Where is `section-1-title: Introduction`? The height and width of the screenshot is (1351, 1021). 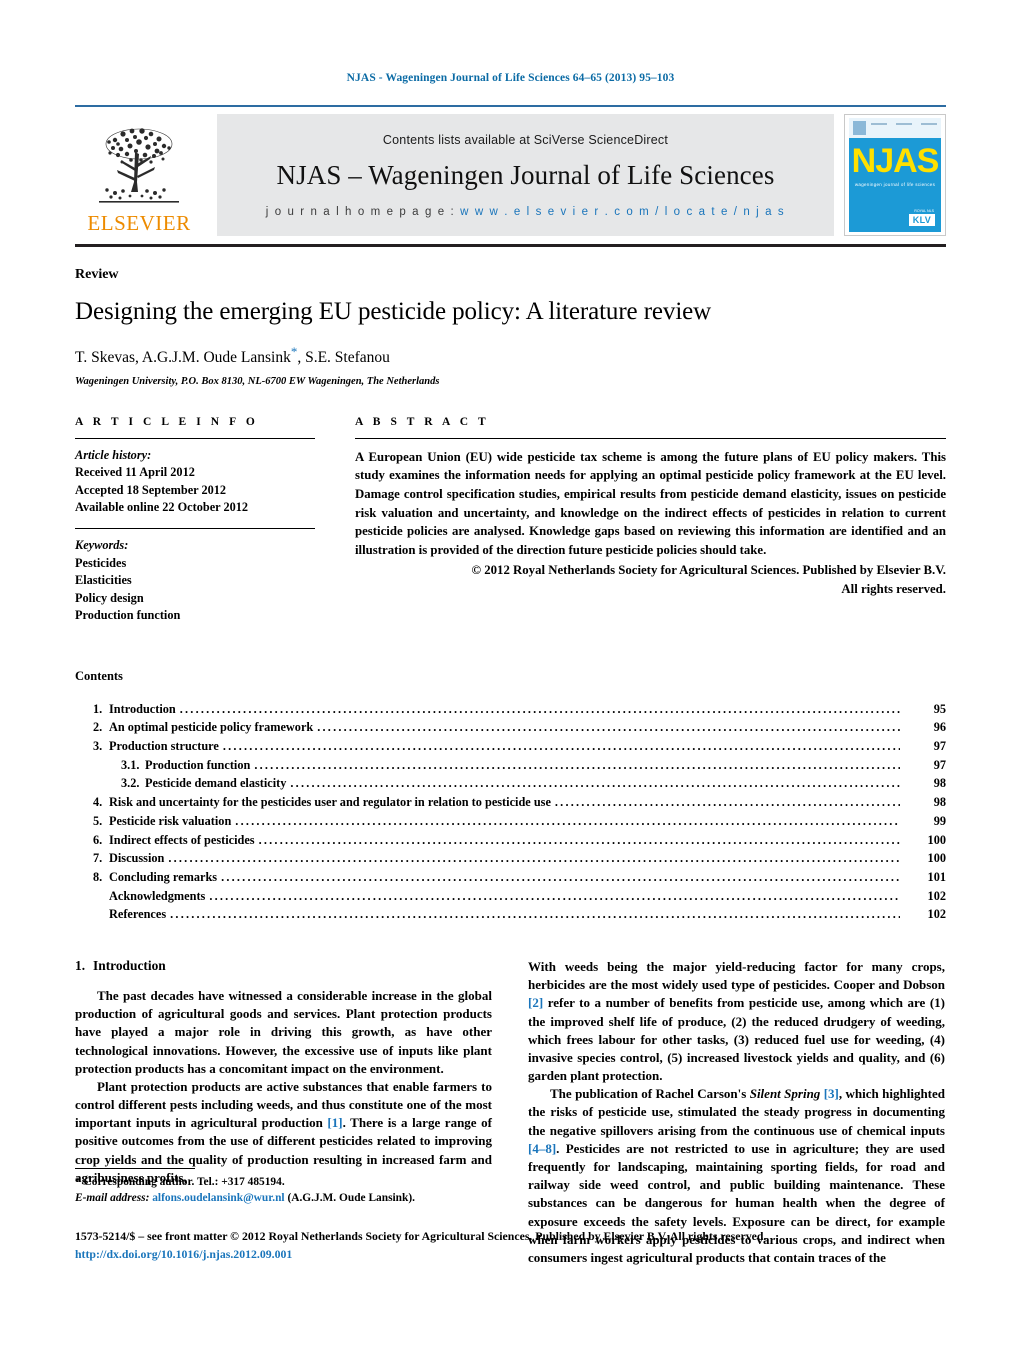 section-1-title: Introduction is located at coordinates (129, 965).